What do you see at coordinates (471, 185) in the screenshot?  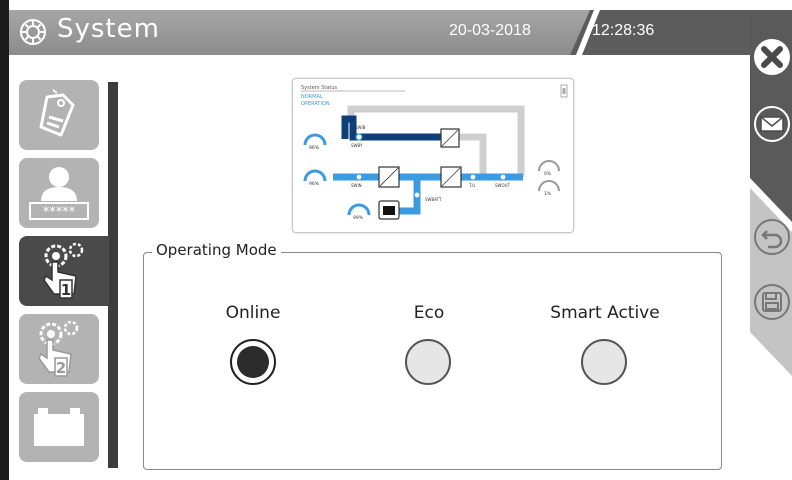 I see `label-tu: T.U` at bounding box center [471, 185].